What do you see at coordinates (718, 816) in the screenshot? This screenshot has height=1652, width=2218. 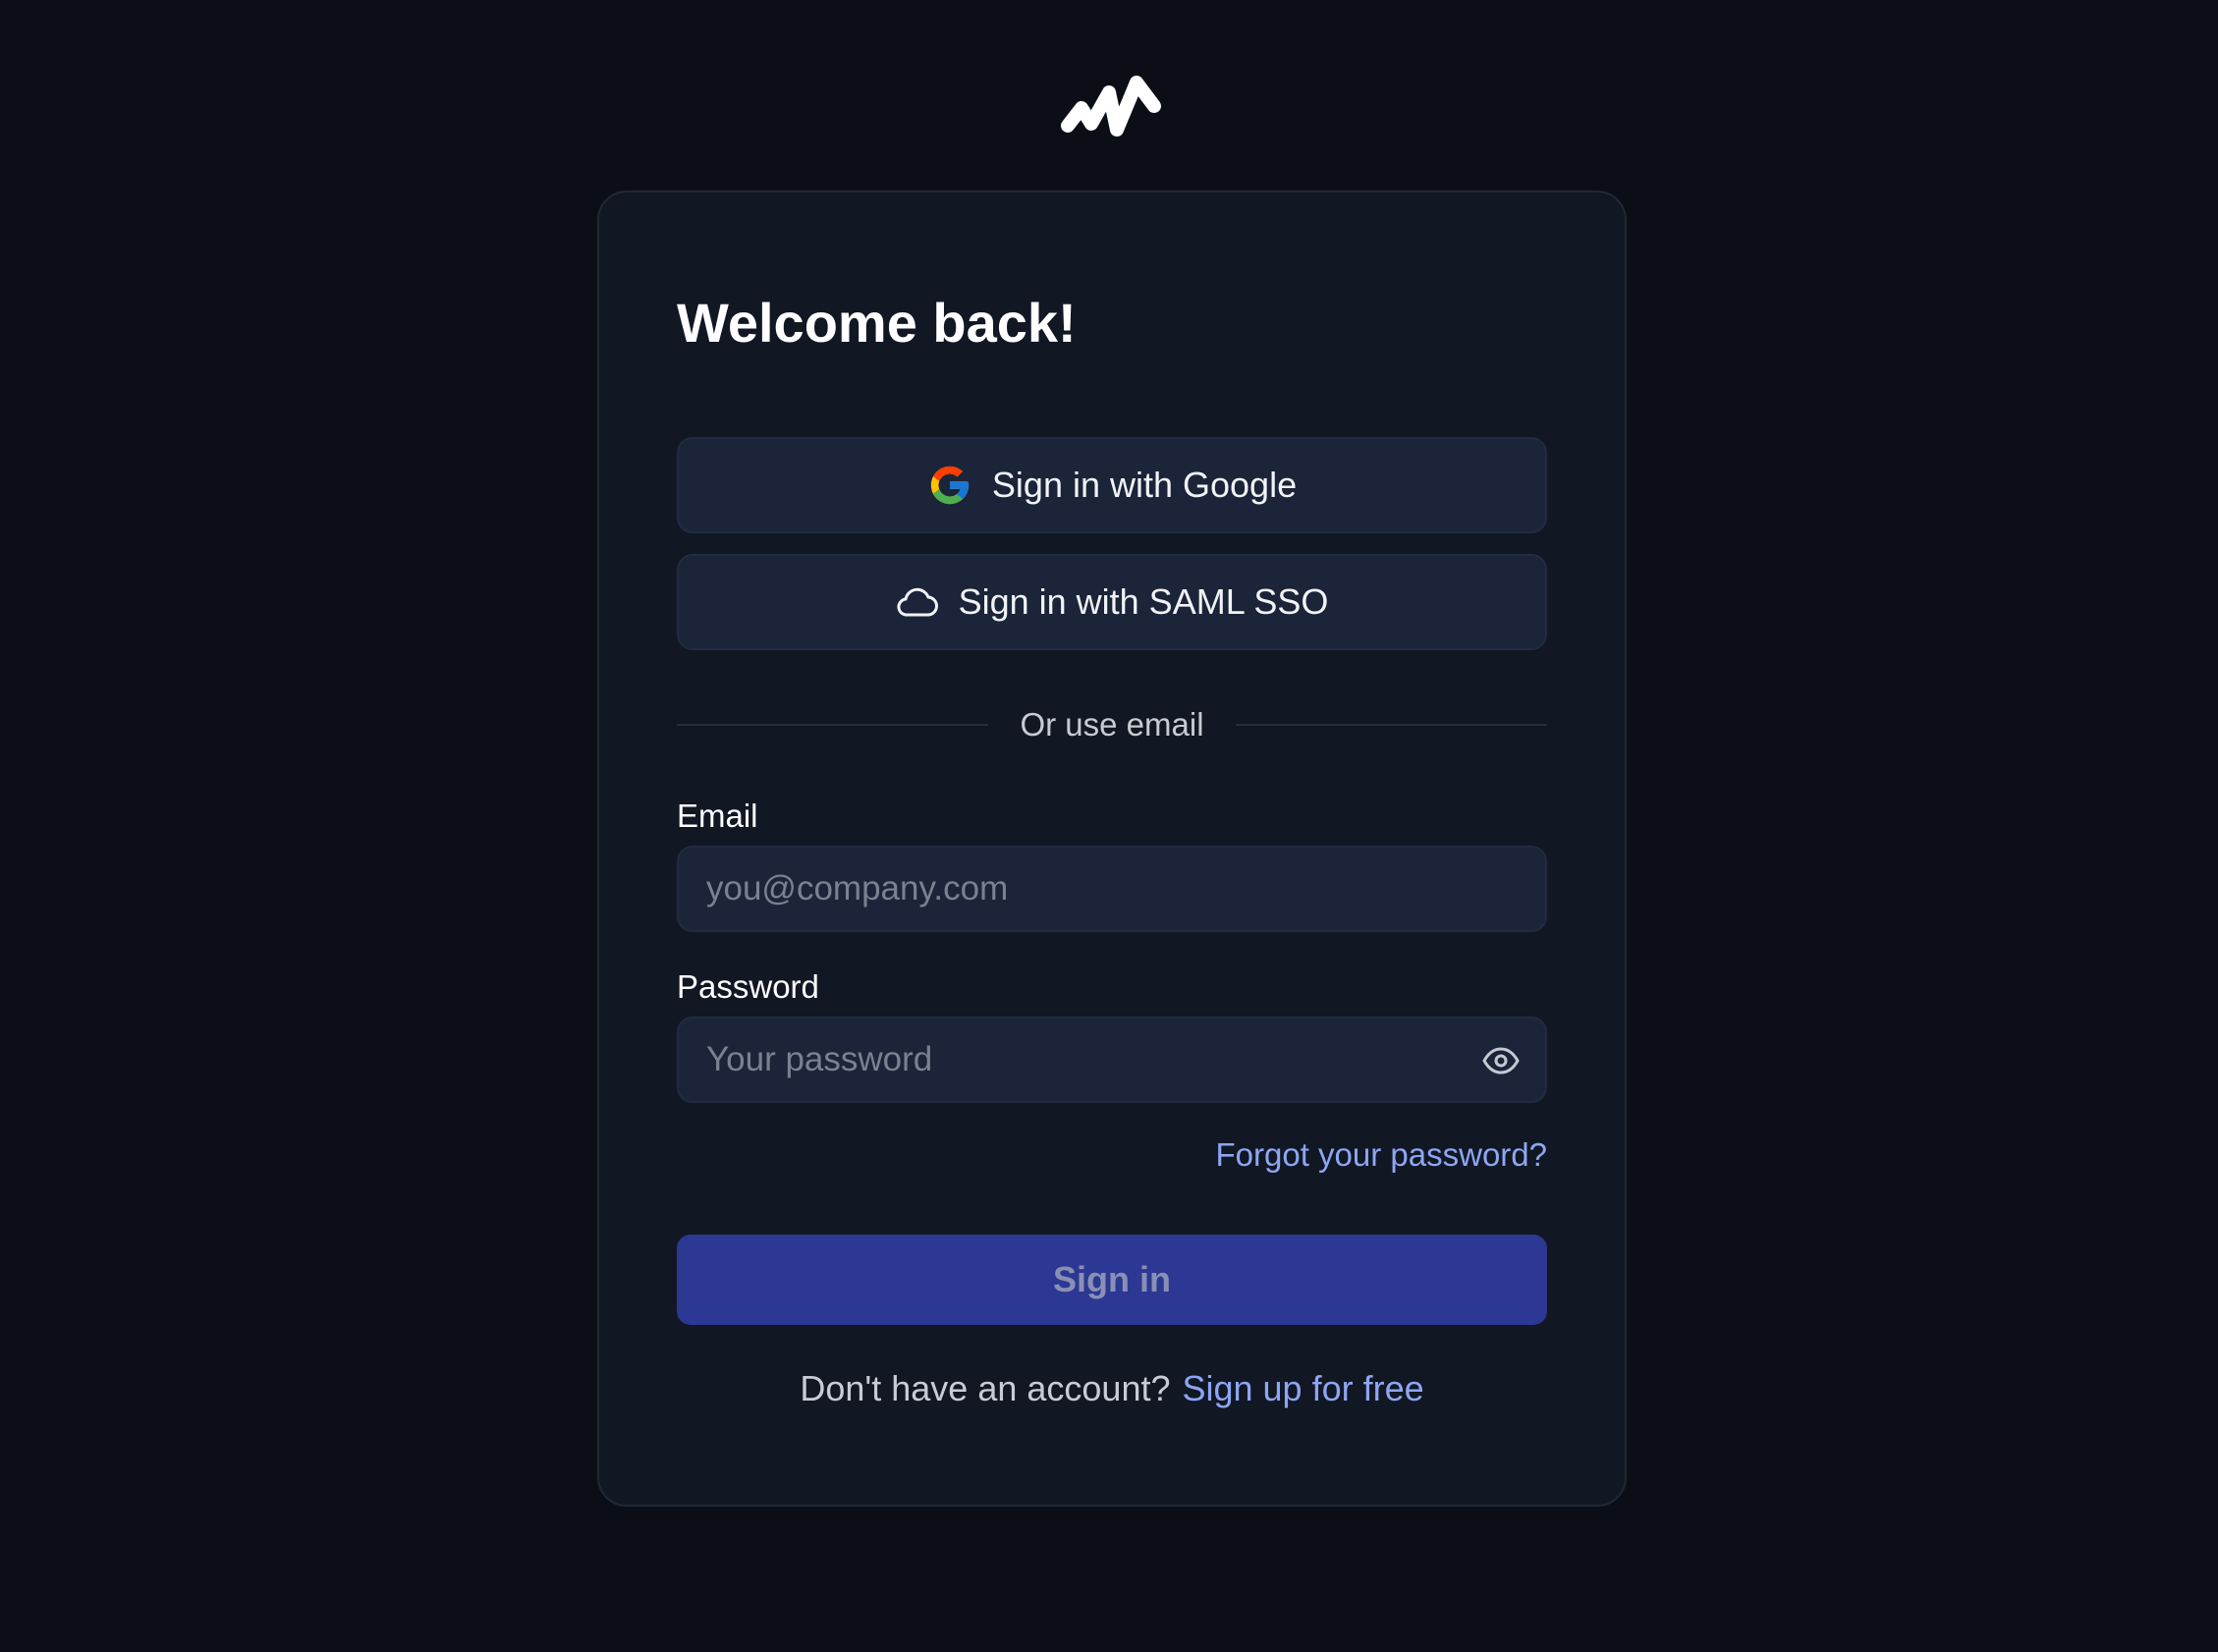 I see `email-label: Email` at bounding box center [718, 816].